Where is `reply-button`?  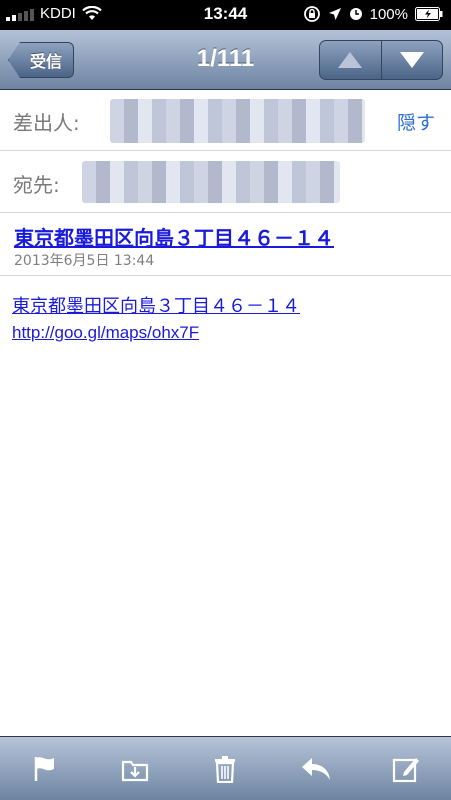
reply-button is located at coordinates (316, 769).